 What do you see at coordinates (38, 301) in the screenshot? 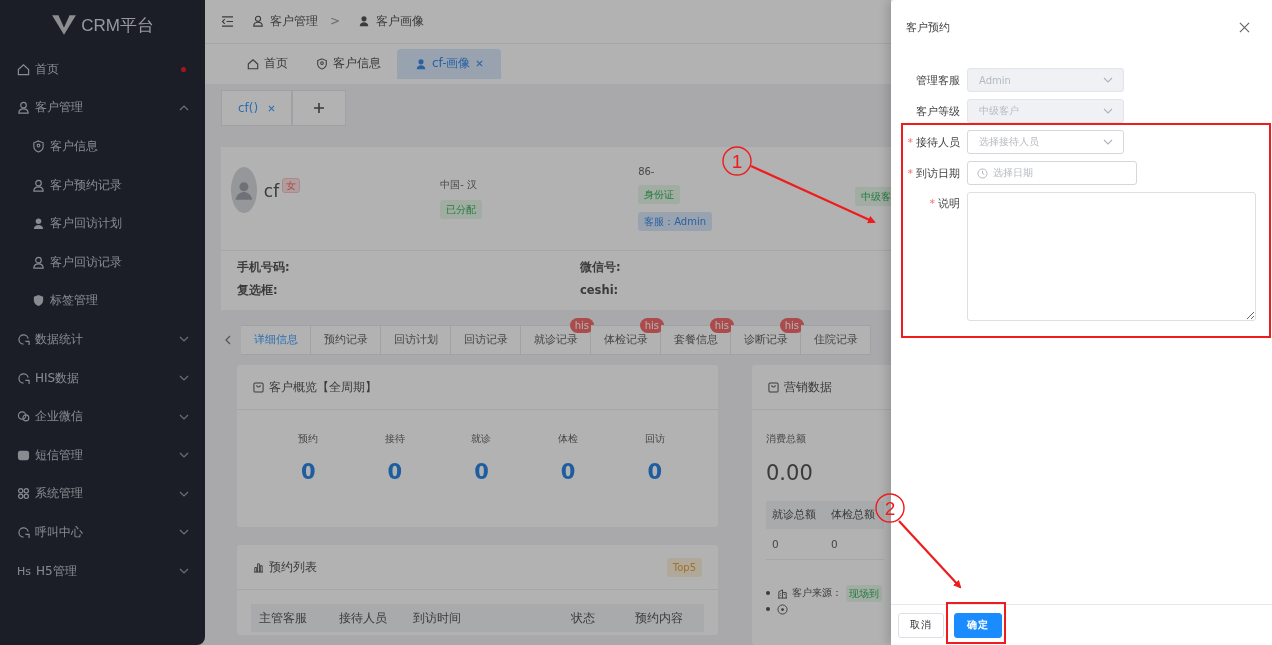
I see `shieldsolid-icon` at bounding box center [38, 301].